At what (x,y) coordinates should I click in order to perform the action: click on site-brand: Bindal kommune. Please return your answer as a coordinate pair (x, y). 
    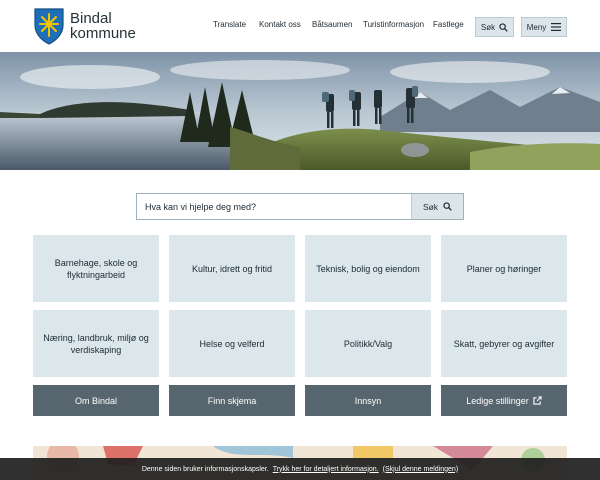
    Looking at the image, I should click on (103, 26).